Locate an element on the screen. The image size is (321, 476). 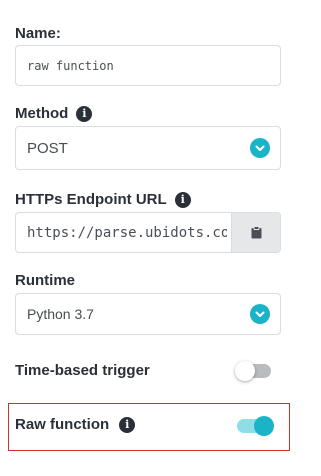
runtime-label: Runtime is located at coordinates (45, 280).